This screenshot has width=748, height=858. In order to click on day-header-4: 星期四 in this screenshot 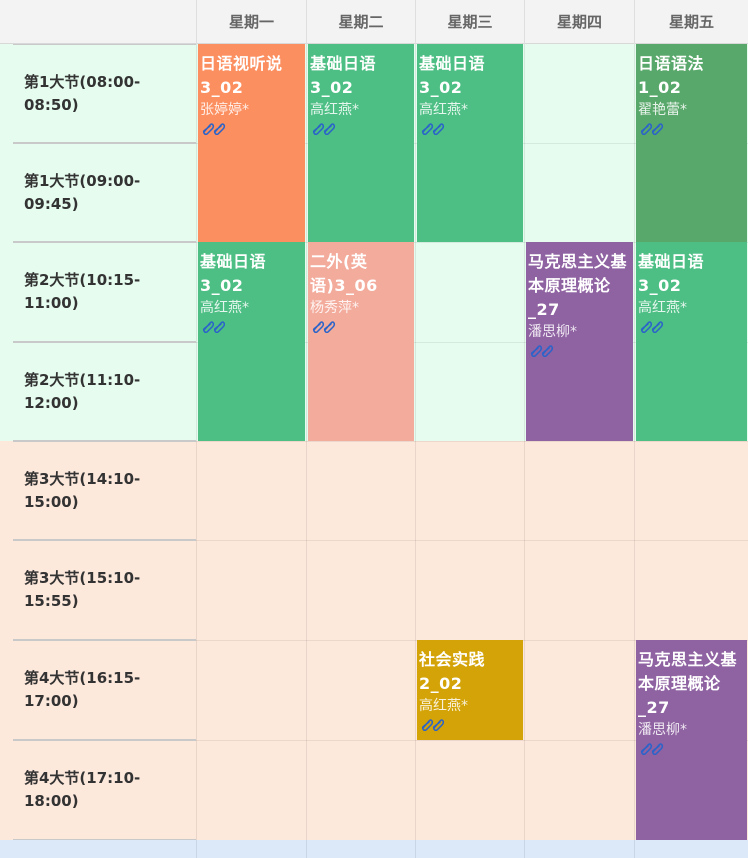, I will do `click(579, 22)`.